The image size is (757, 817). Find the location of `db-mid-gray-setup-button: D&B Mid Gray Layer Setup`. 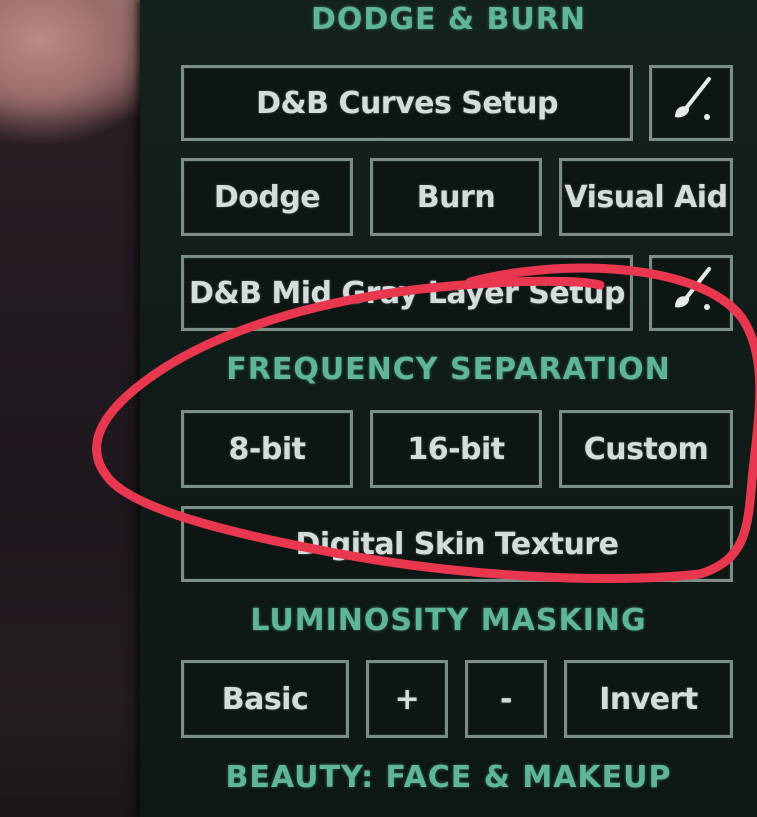

db-mid-gray-setup-button: D&B Mid Gray Layer Setup is located at coordinates (407, 293).